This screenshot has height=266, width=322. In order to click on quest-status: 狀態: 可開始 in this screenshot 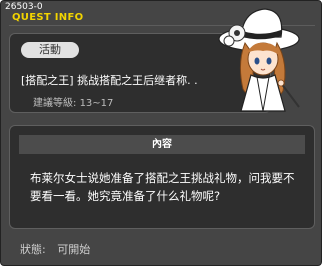, I will do `click(55, 249)`.